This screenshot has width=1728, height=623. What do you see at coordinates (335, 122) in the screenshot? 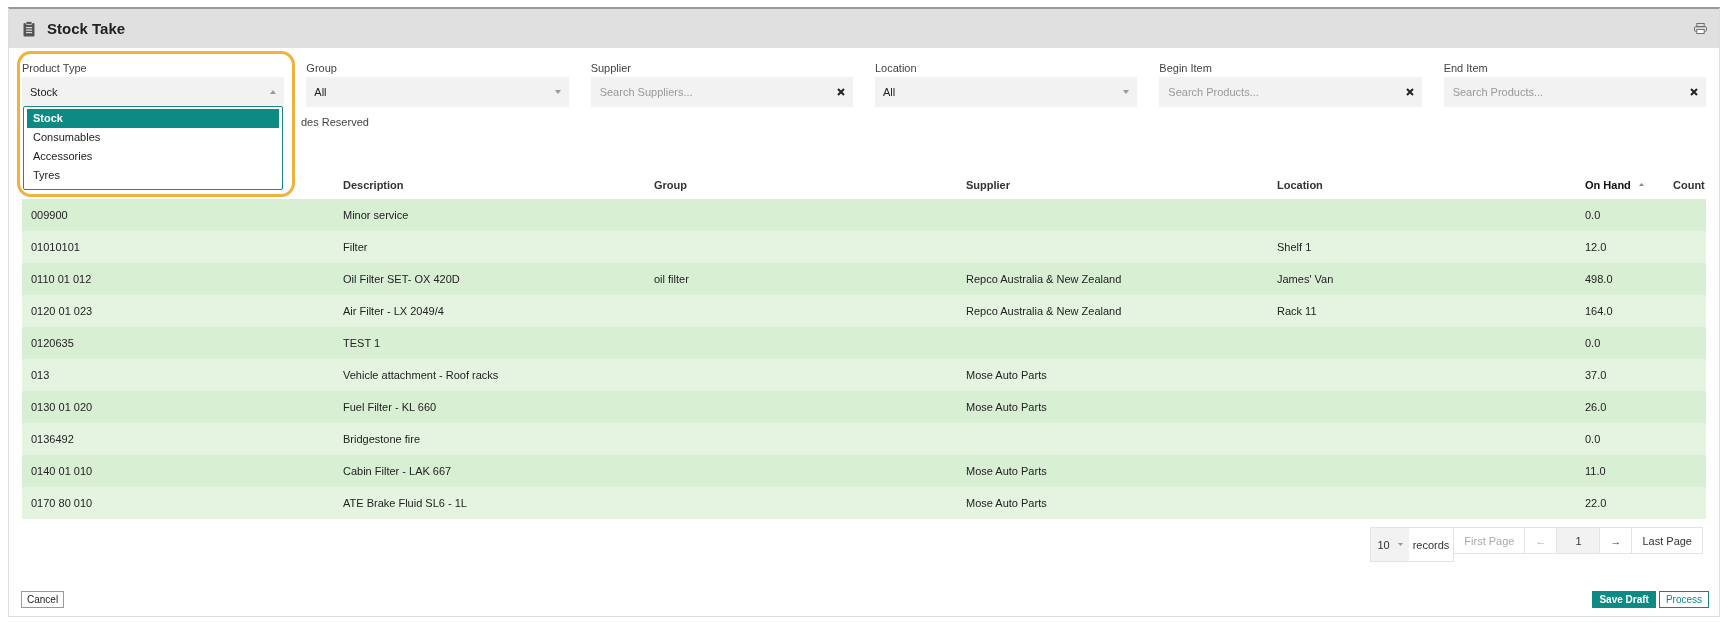
I see `checkbox-label: des Reserved` at bounding box center [335, 122].